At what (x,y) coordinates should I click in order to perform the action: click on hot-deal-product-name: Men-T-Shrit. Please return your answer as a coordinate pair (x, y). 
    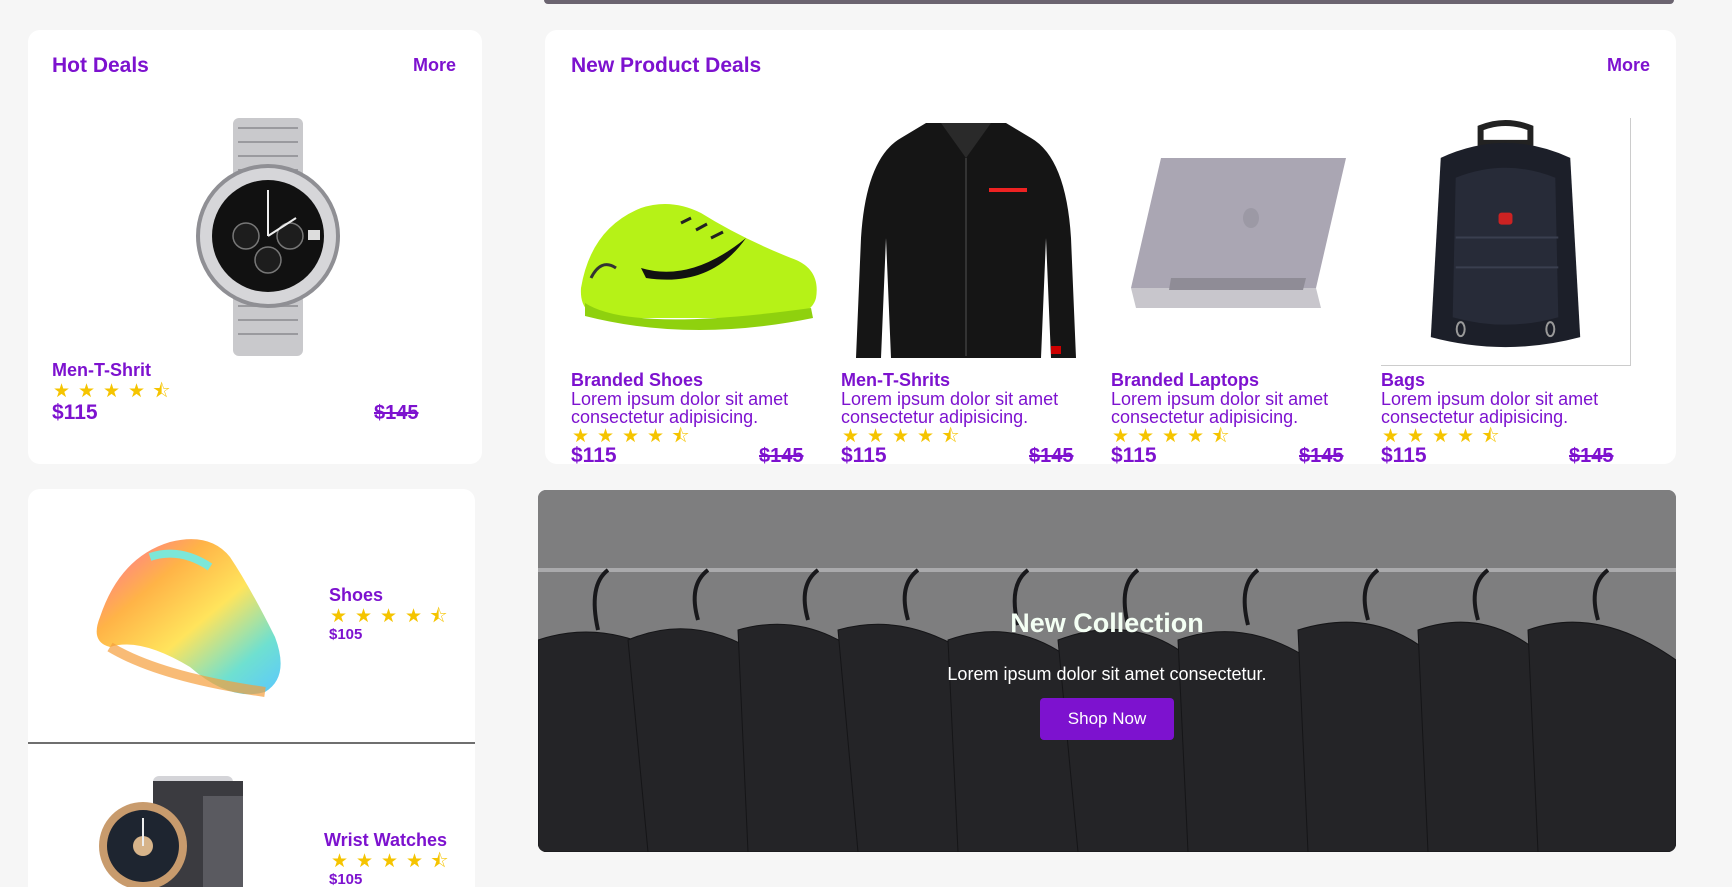
    Looking at the image, I should click on (101, 370).